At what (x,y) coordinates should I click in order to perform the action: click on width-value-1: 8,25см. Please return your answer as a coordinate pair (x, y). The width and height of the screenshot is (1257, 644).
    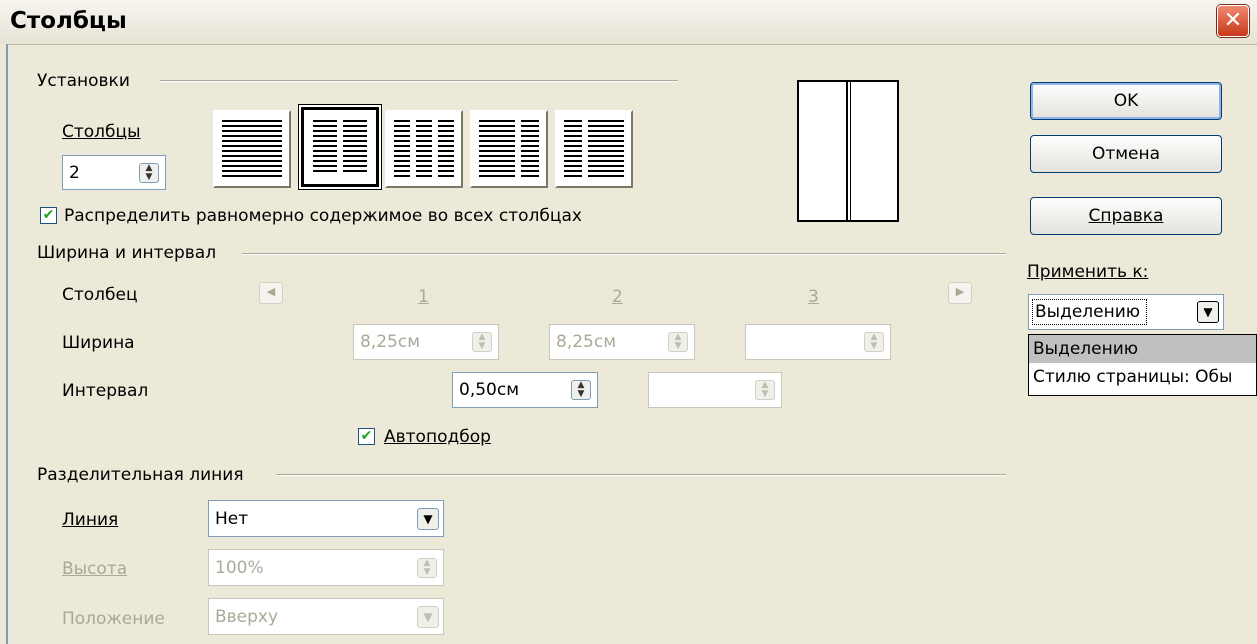
    Looking at the image, I should click on (390, 342).